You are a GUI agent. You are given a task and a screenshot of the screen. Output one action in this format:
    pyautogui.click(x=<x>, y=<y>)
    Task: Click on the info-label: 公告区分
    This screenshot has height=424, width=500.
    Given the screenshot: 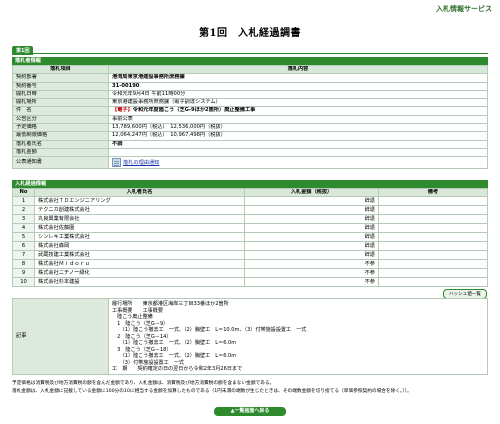 What is the action you would take?
    pyautogui.click(x=60, y=119)
    